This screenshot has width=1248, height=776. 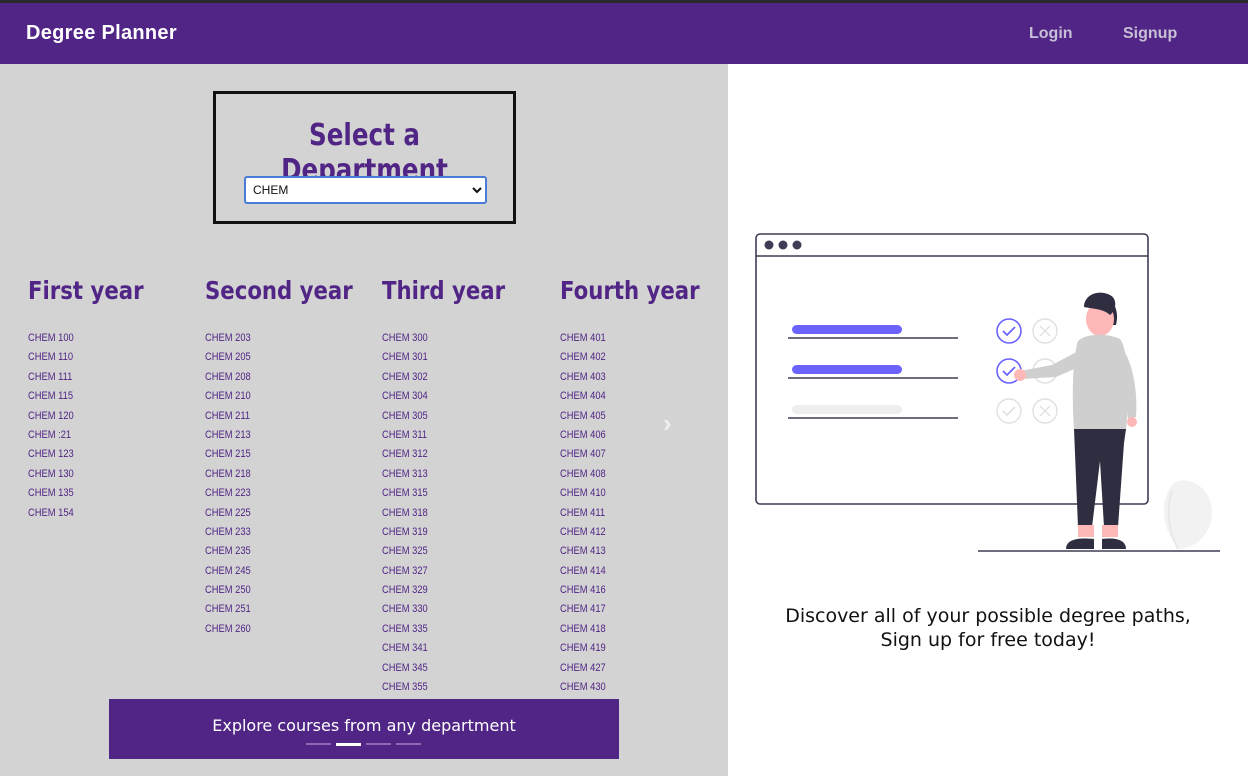 I want to click on year-heading: Fourth year, so click(x=630, y=290).